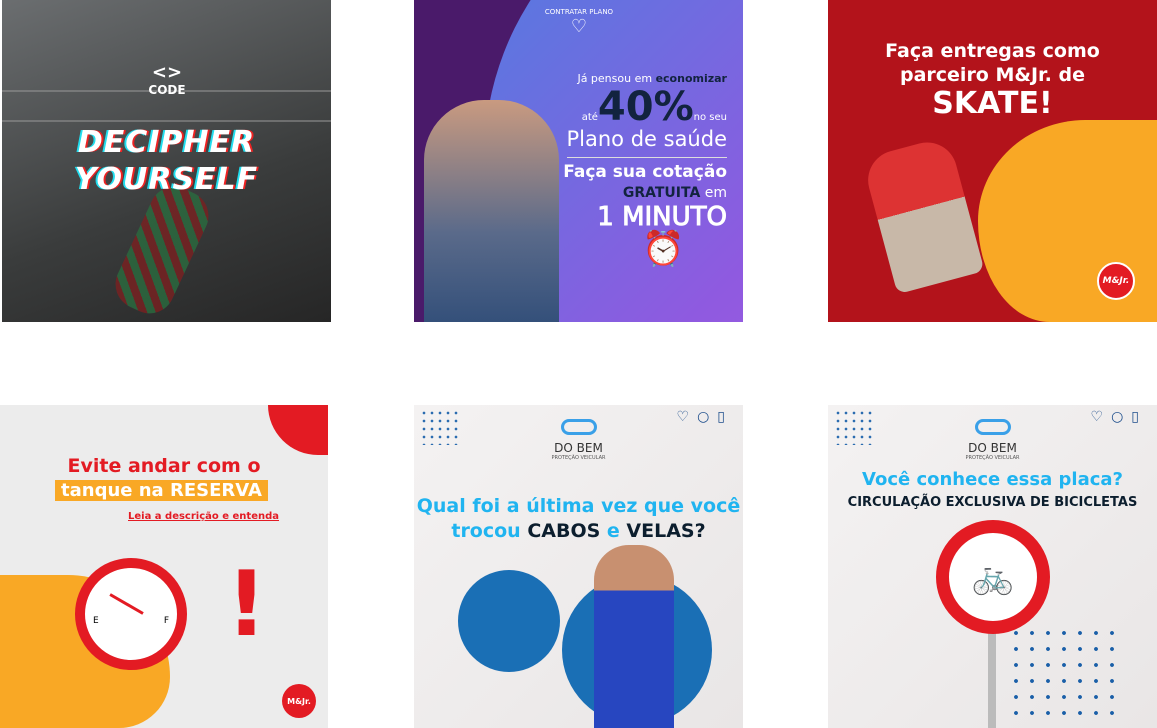  I want to click on mechanic-image, so click(634, 636).